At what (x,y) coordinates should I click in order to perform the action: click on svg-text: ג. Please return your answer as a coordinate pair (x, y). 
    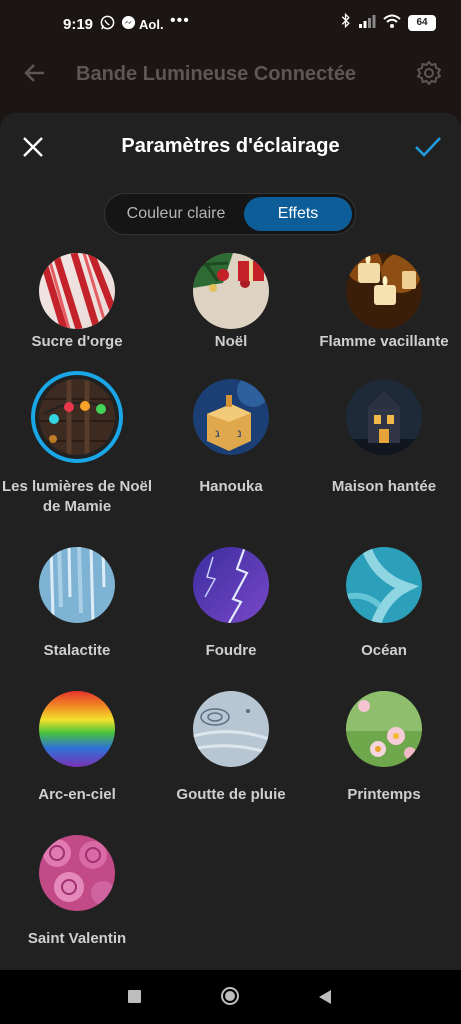
    Looking at the image, I should click on (217, 433).